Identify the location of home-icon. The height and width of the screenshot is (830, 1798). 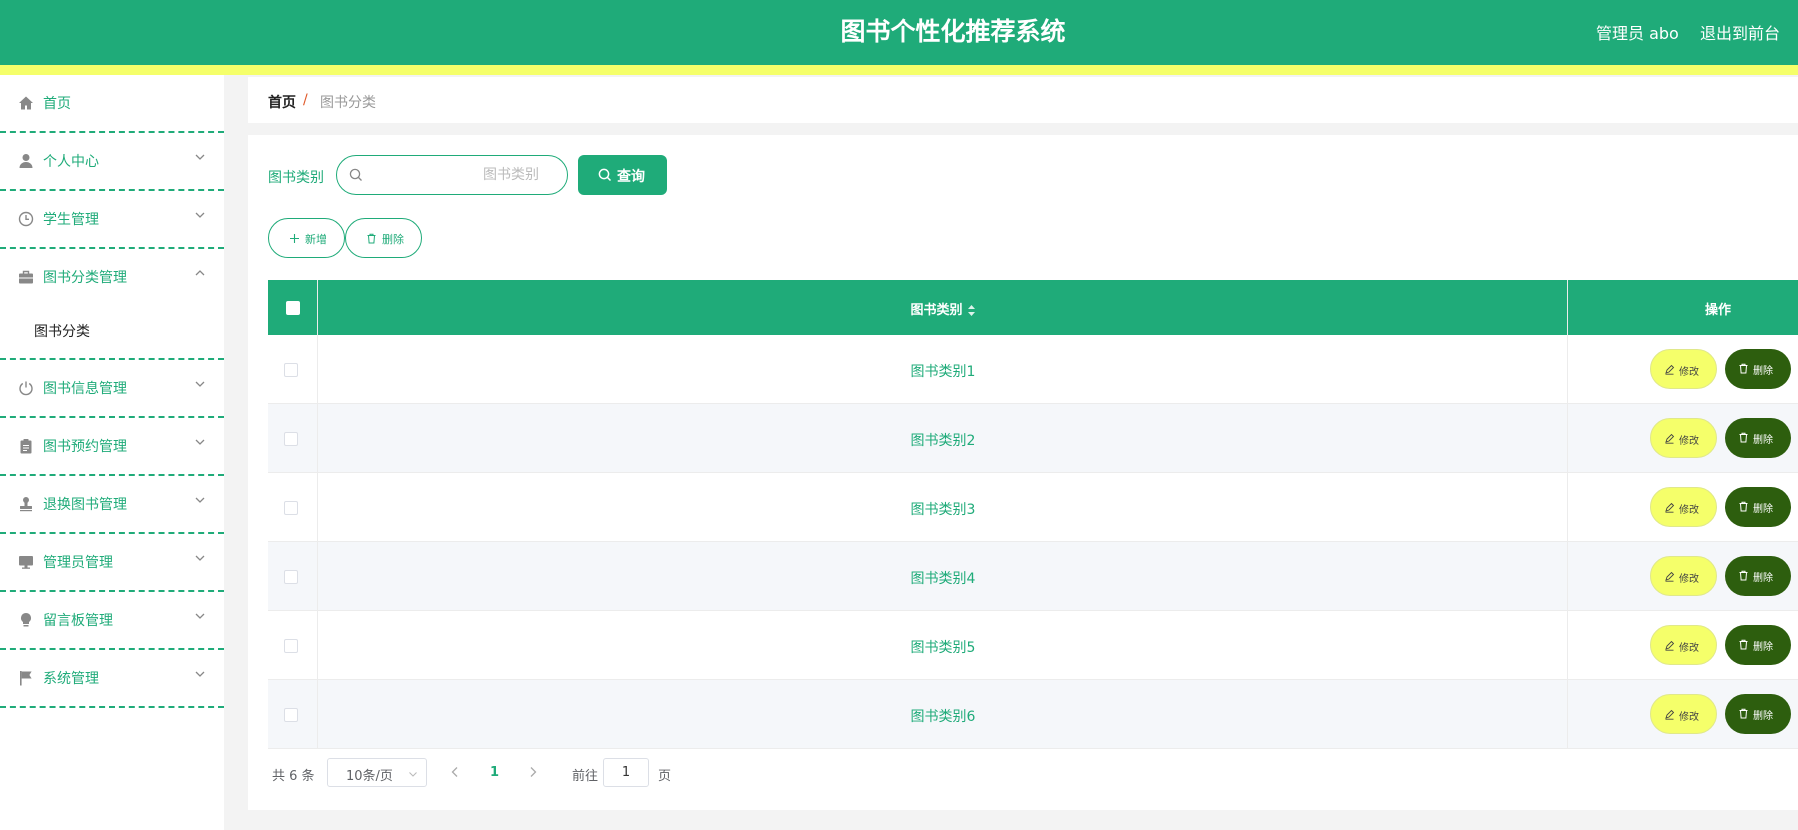
(26, 103).